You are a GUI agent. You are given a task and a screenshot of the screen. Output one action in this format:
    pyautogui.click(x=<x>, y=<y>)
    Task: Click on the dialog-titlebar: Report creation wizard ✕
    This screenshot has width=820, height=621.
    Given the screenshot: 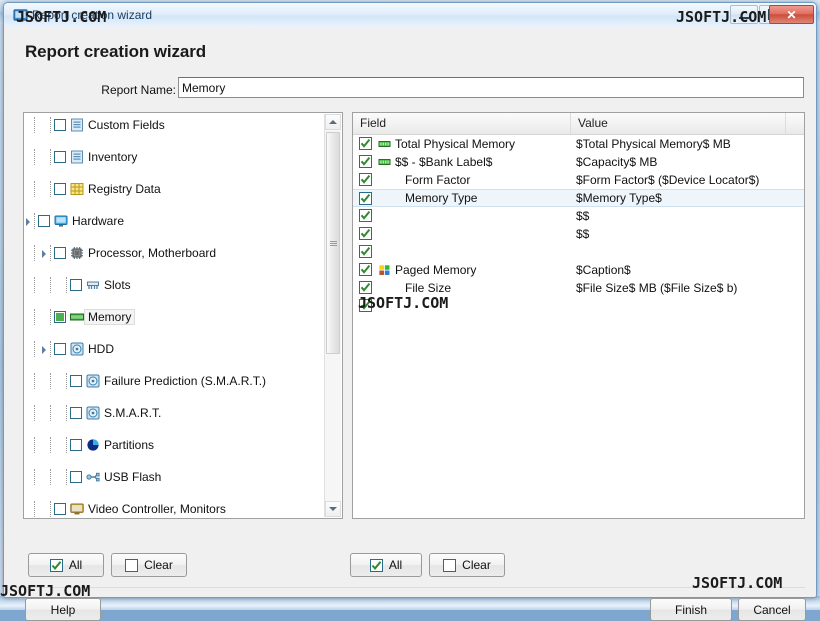 What is the action you would take?
    pyautogui.click(x=410, y=15)
    